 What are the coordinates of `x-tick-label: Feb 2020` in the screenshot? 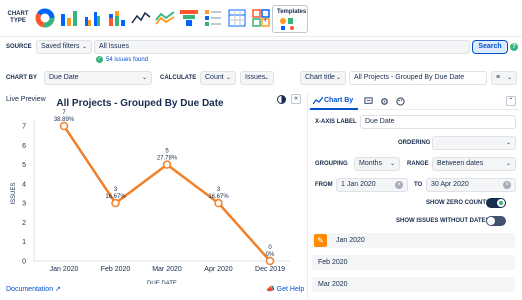 It's located at (116, 269).